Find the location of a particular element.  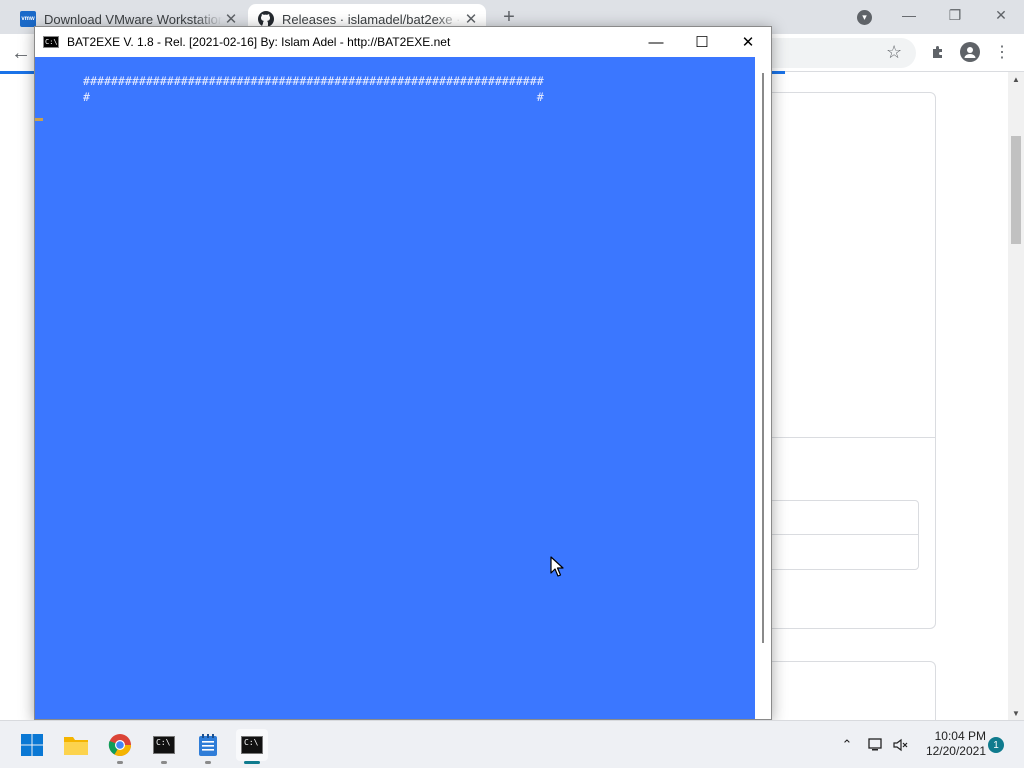

mouse-pointer-icon is located at coordinates (557, 566).